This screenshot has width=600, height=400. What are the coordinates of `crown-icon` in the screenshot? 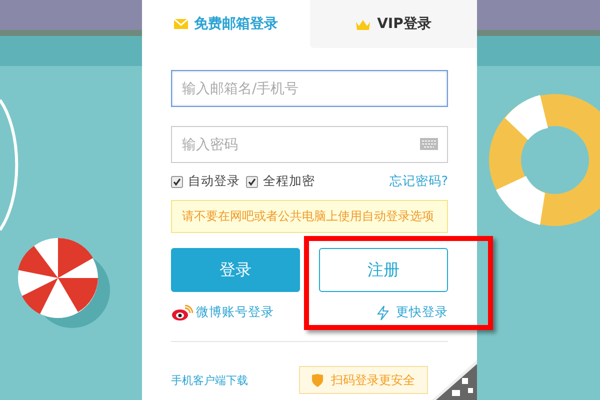 It's located at (363, 24).